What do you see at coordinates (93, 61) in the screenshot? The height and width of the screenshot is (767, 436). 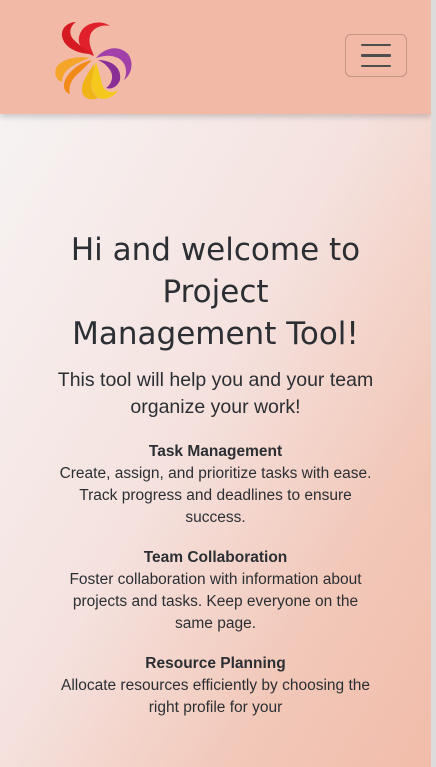 I see `swirl-logo-icon` at bounding box center [93, 61].